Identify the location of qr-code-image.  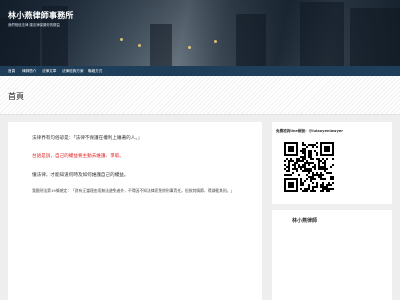
(309, 167).